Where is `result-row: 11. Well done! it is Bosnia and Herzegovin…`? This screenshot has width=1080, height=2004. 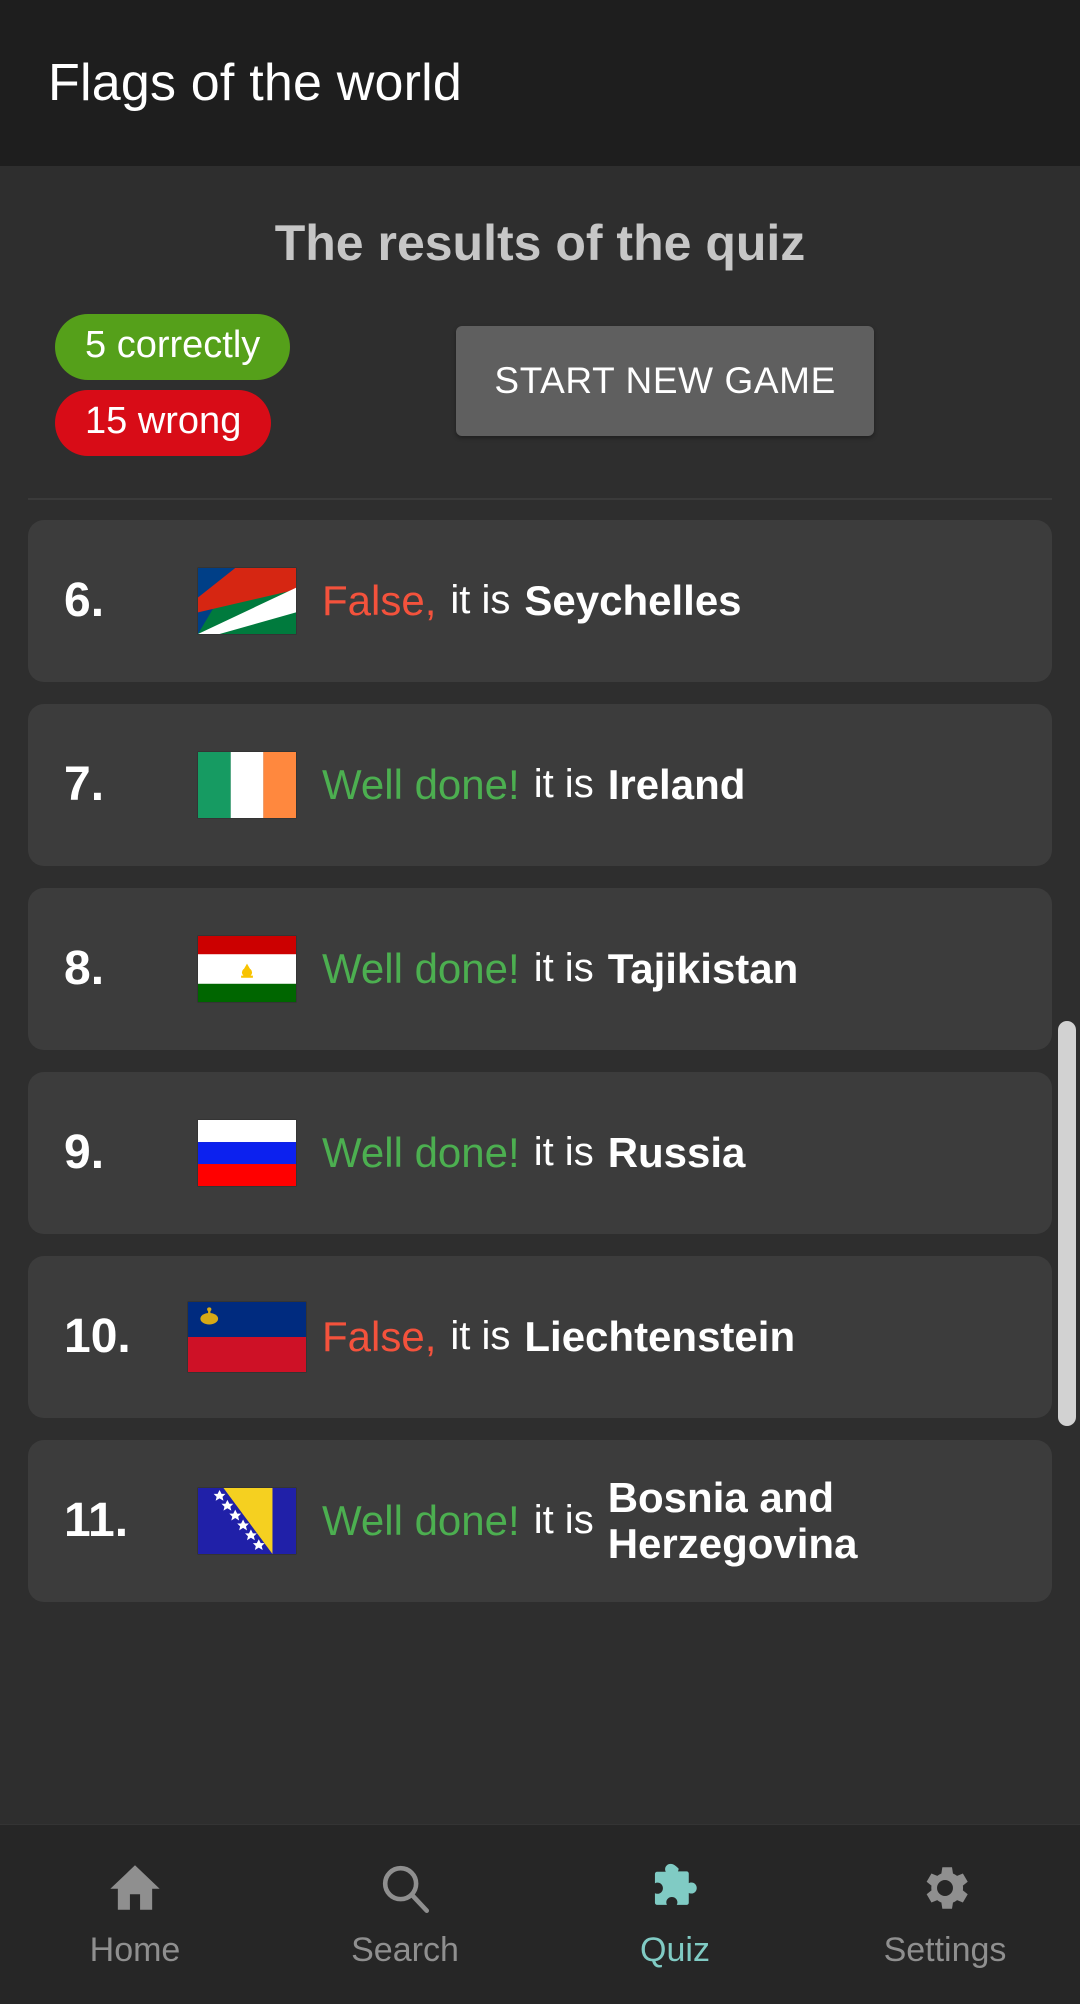 result-row: 11. Well done! it is Bosnia and Herzegovin… is located at coordinates (540, 1520).